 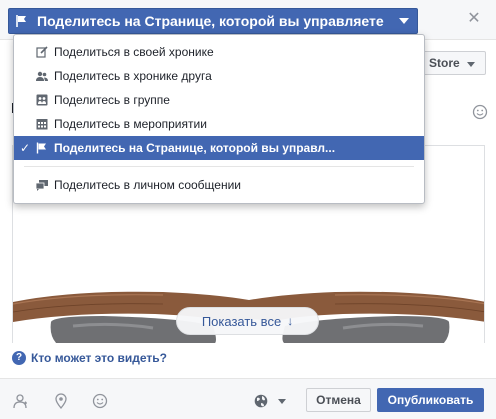 I want to click on menu-item-label: Поделиться в своей хронике, so click(x=134, y=52).